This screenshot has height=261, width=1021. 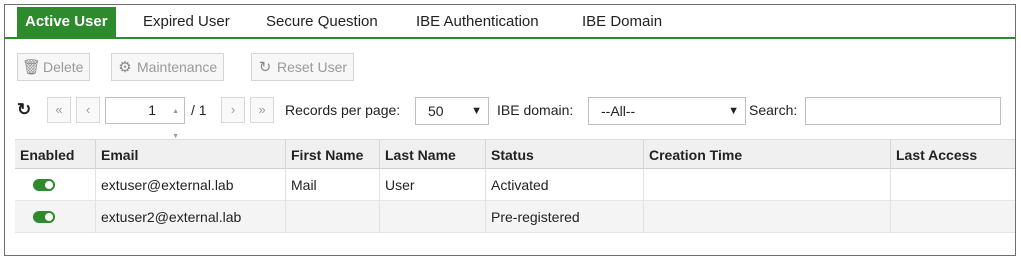 What do you see at coordinates (432, 185) in the screenshot?
I see `last-name-cell: User` at bounding box center [432, 185].